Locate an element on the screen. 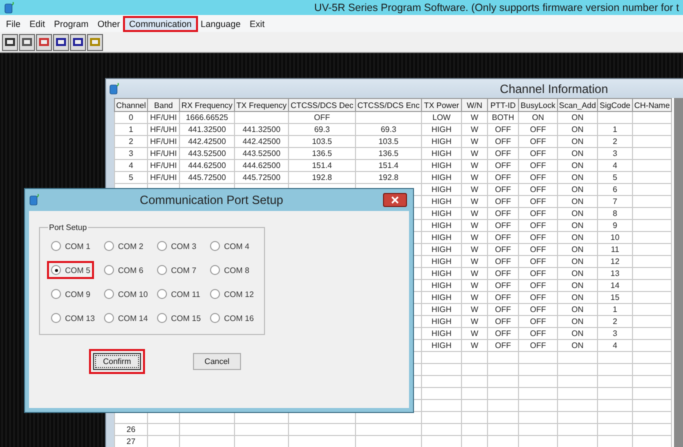 The height and width of the screenshot is (447, 683). column-header: BusyLock is located at coordinates (538, 105).